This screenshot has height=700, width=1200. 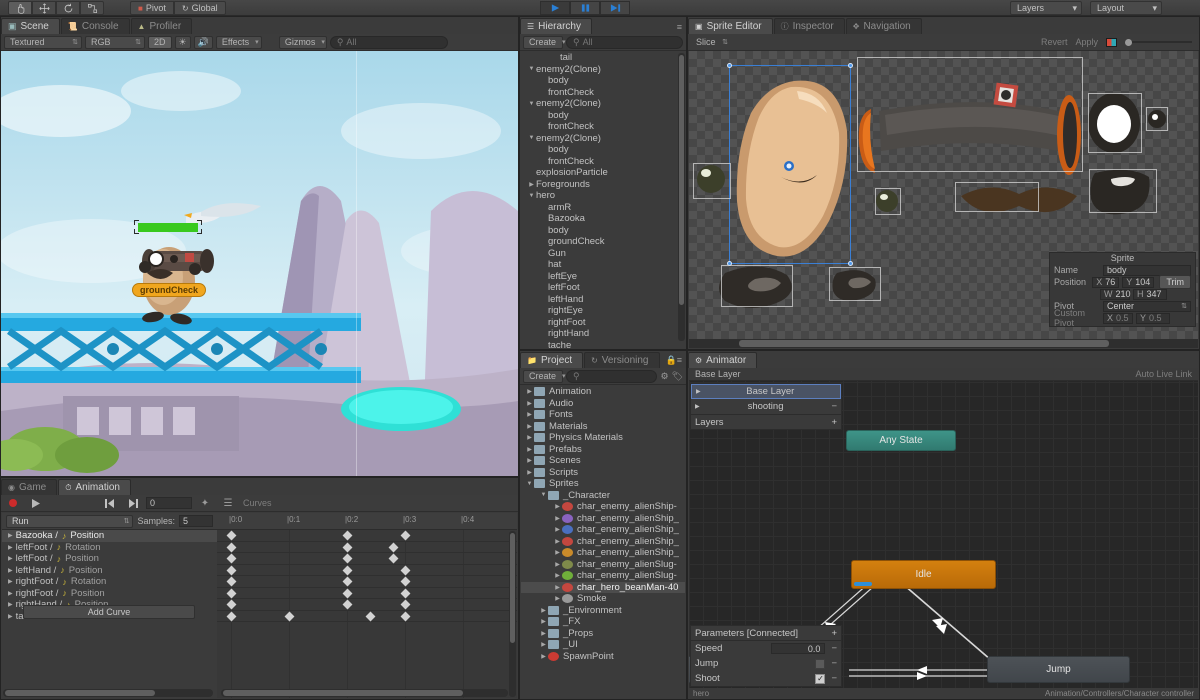 I want to click on sprite-w-input: W 210, so click(x=1115, y=294).